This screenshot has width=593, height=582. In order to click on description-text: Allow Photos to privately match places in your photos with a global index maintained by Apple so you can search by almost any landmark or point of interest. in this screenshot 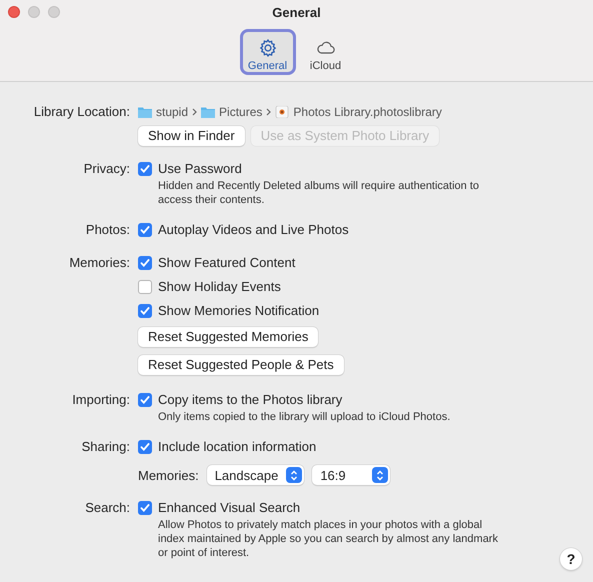, I will do `click(328, 539)`.